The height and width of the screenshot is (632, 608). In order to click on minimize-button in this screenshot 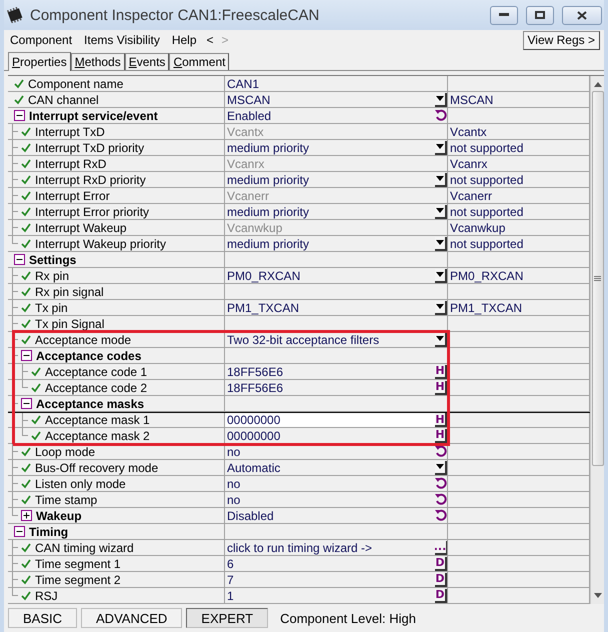, I will do `click(504, 15)`.